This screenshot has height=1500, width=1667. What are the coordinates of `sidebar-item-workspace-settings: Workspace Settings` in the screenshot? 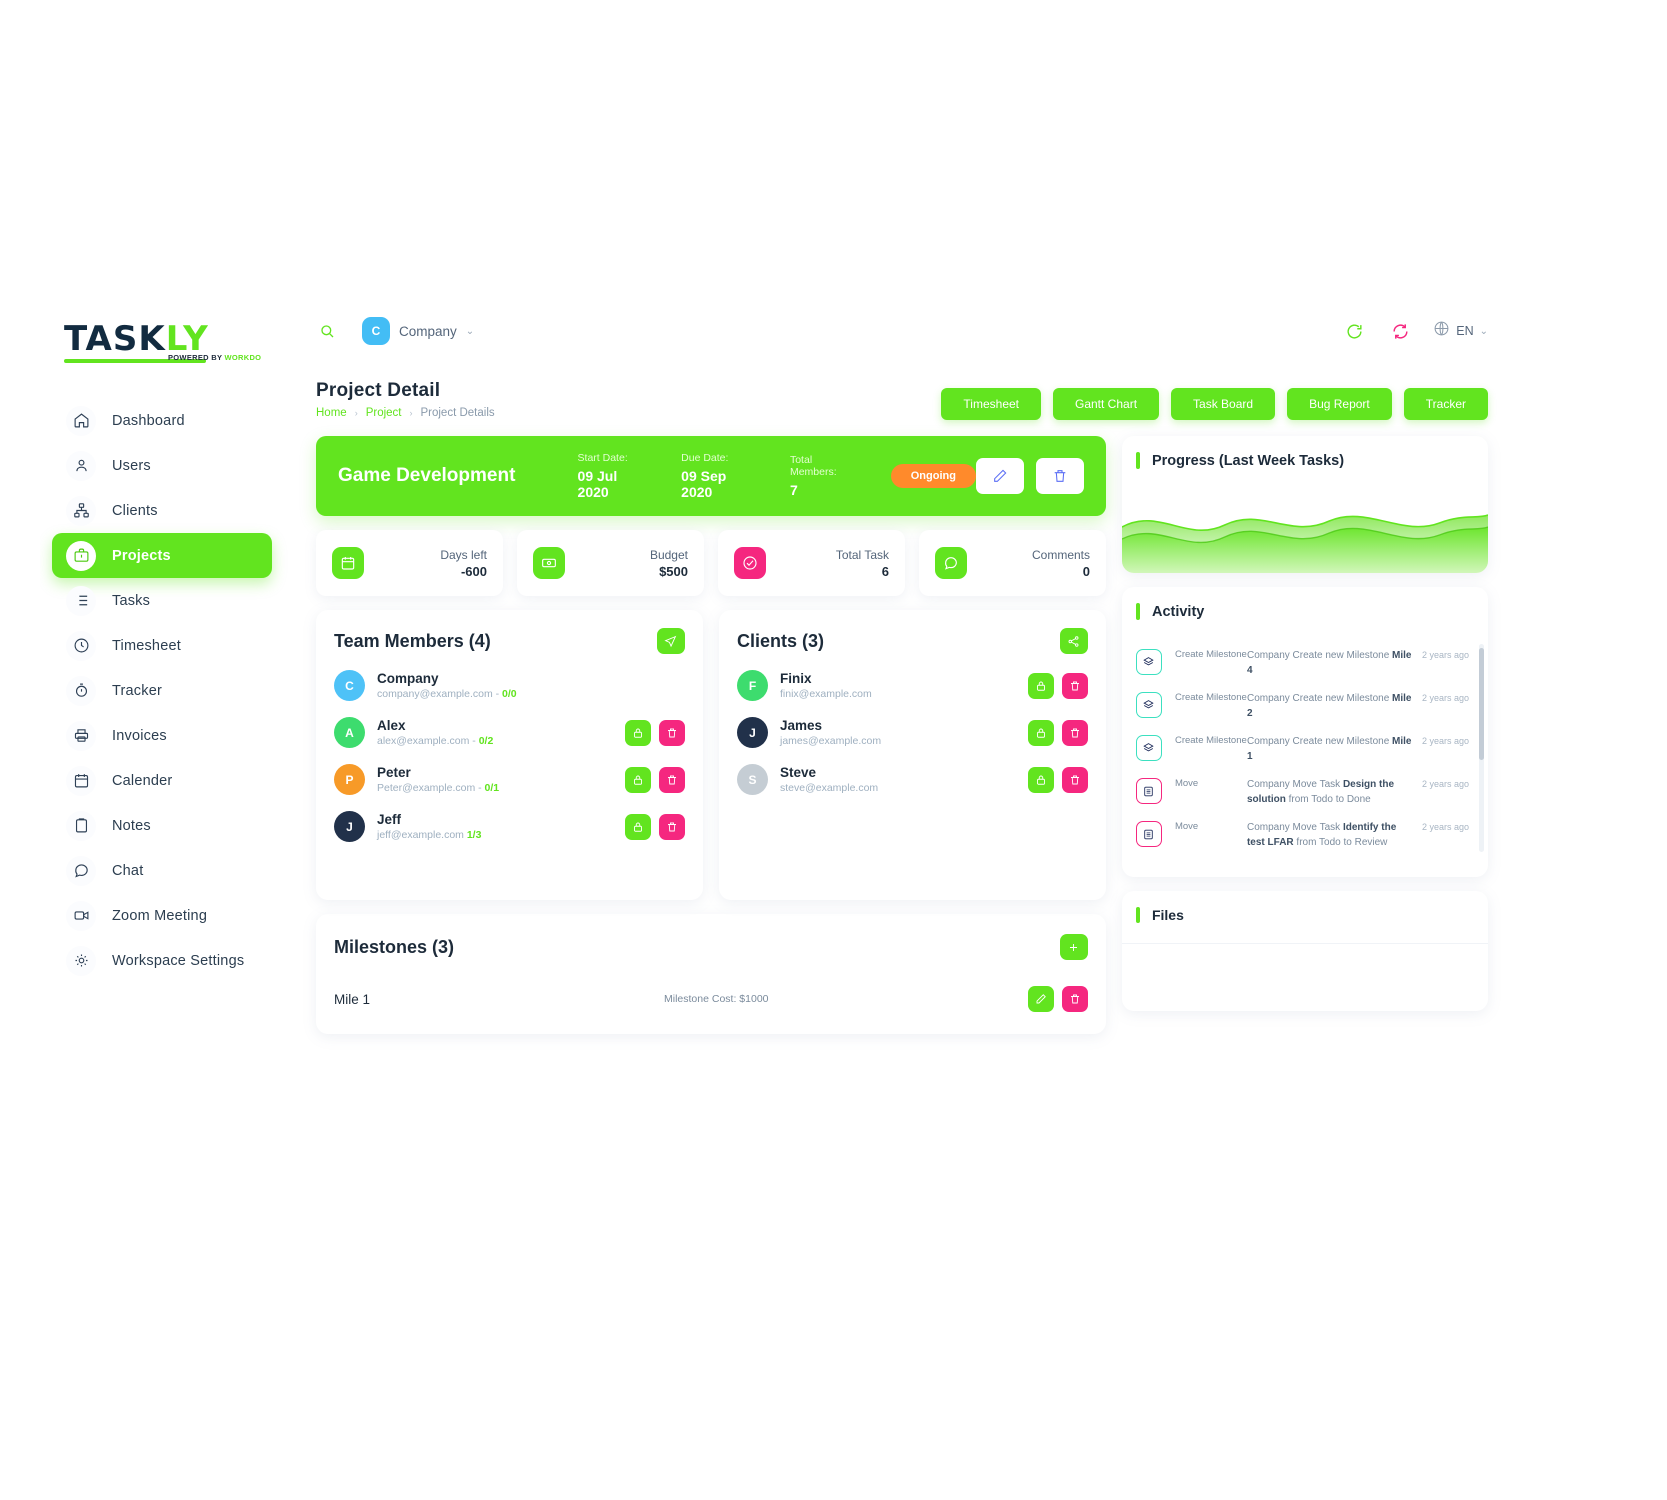 It's located at (162, 960).